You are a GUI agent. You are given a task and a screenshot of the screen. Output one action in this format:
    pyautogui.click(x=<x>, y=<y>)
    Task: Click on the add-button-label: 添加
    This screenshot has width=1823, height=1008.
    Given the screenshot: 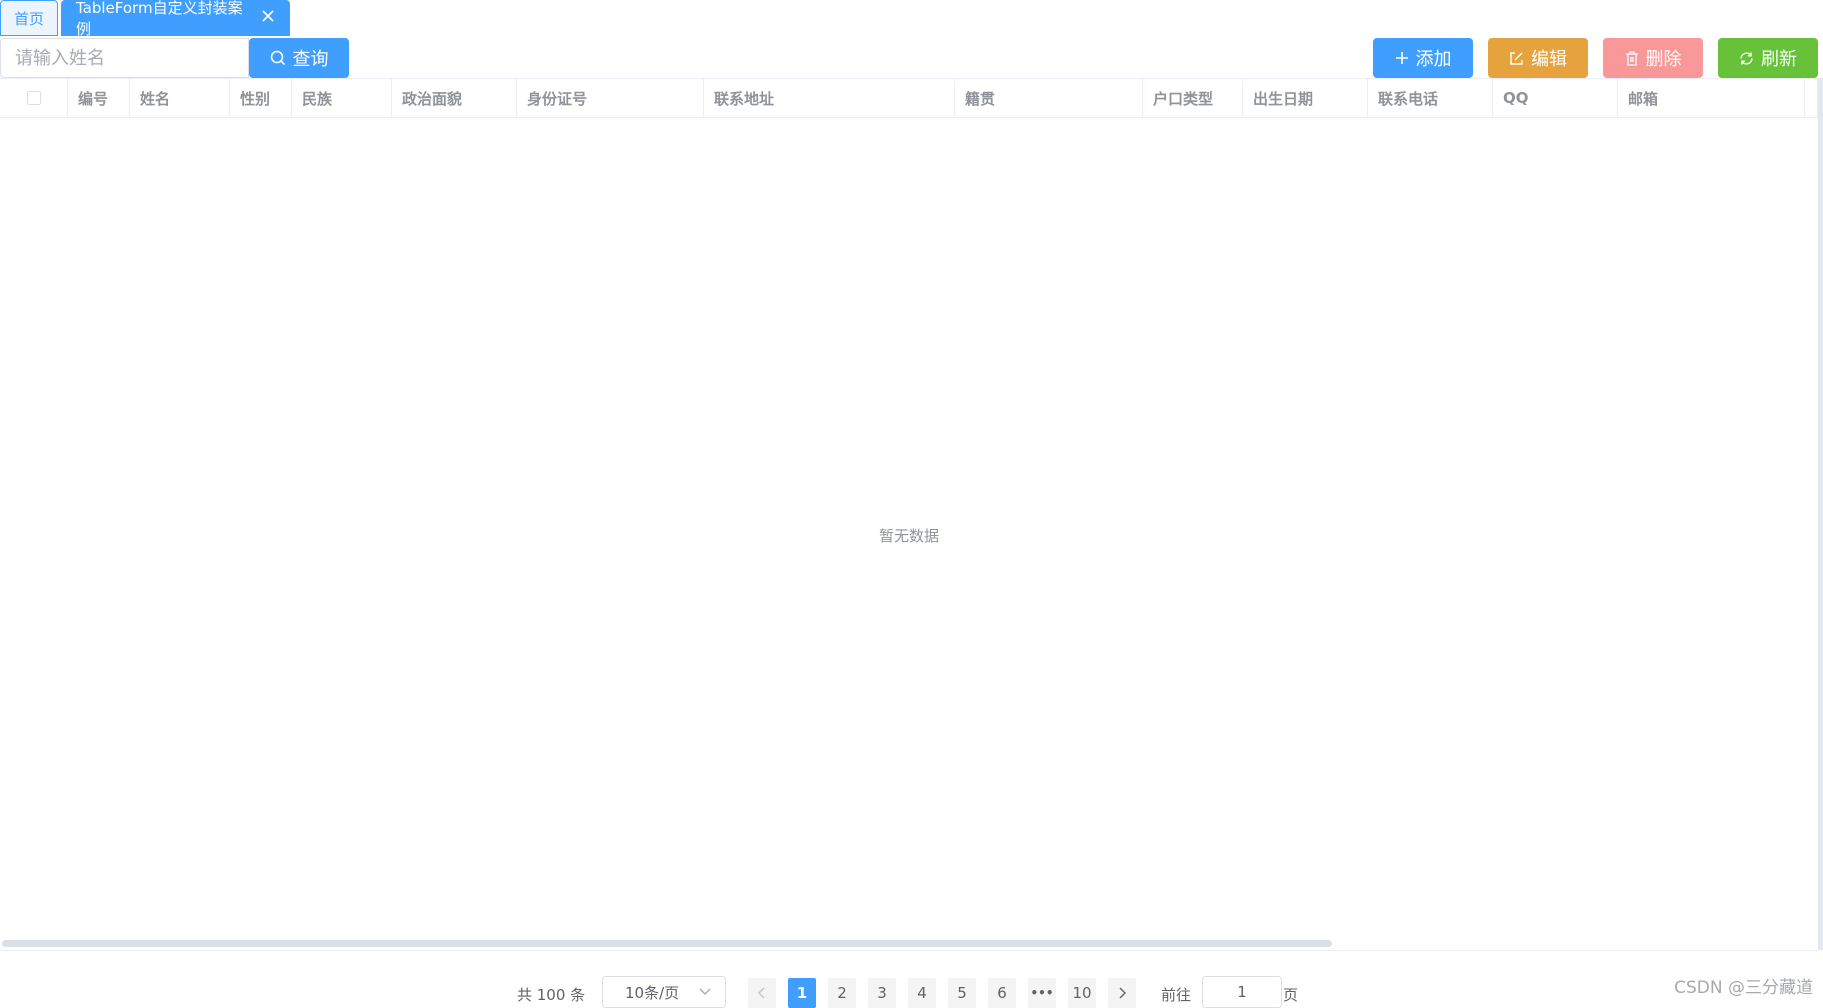 What is the action you would take?
    pyautogui.click(x=1433, y=59)
    